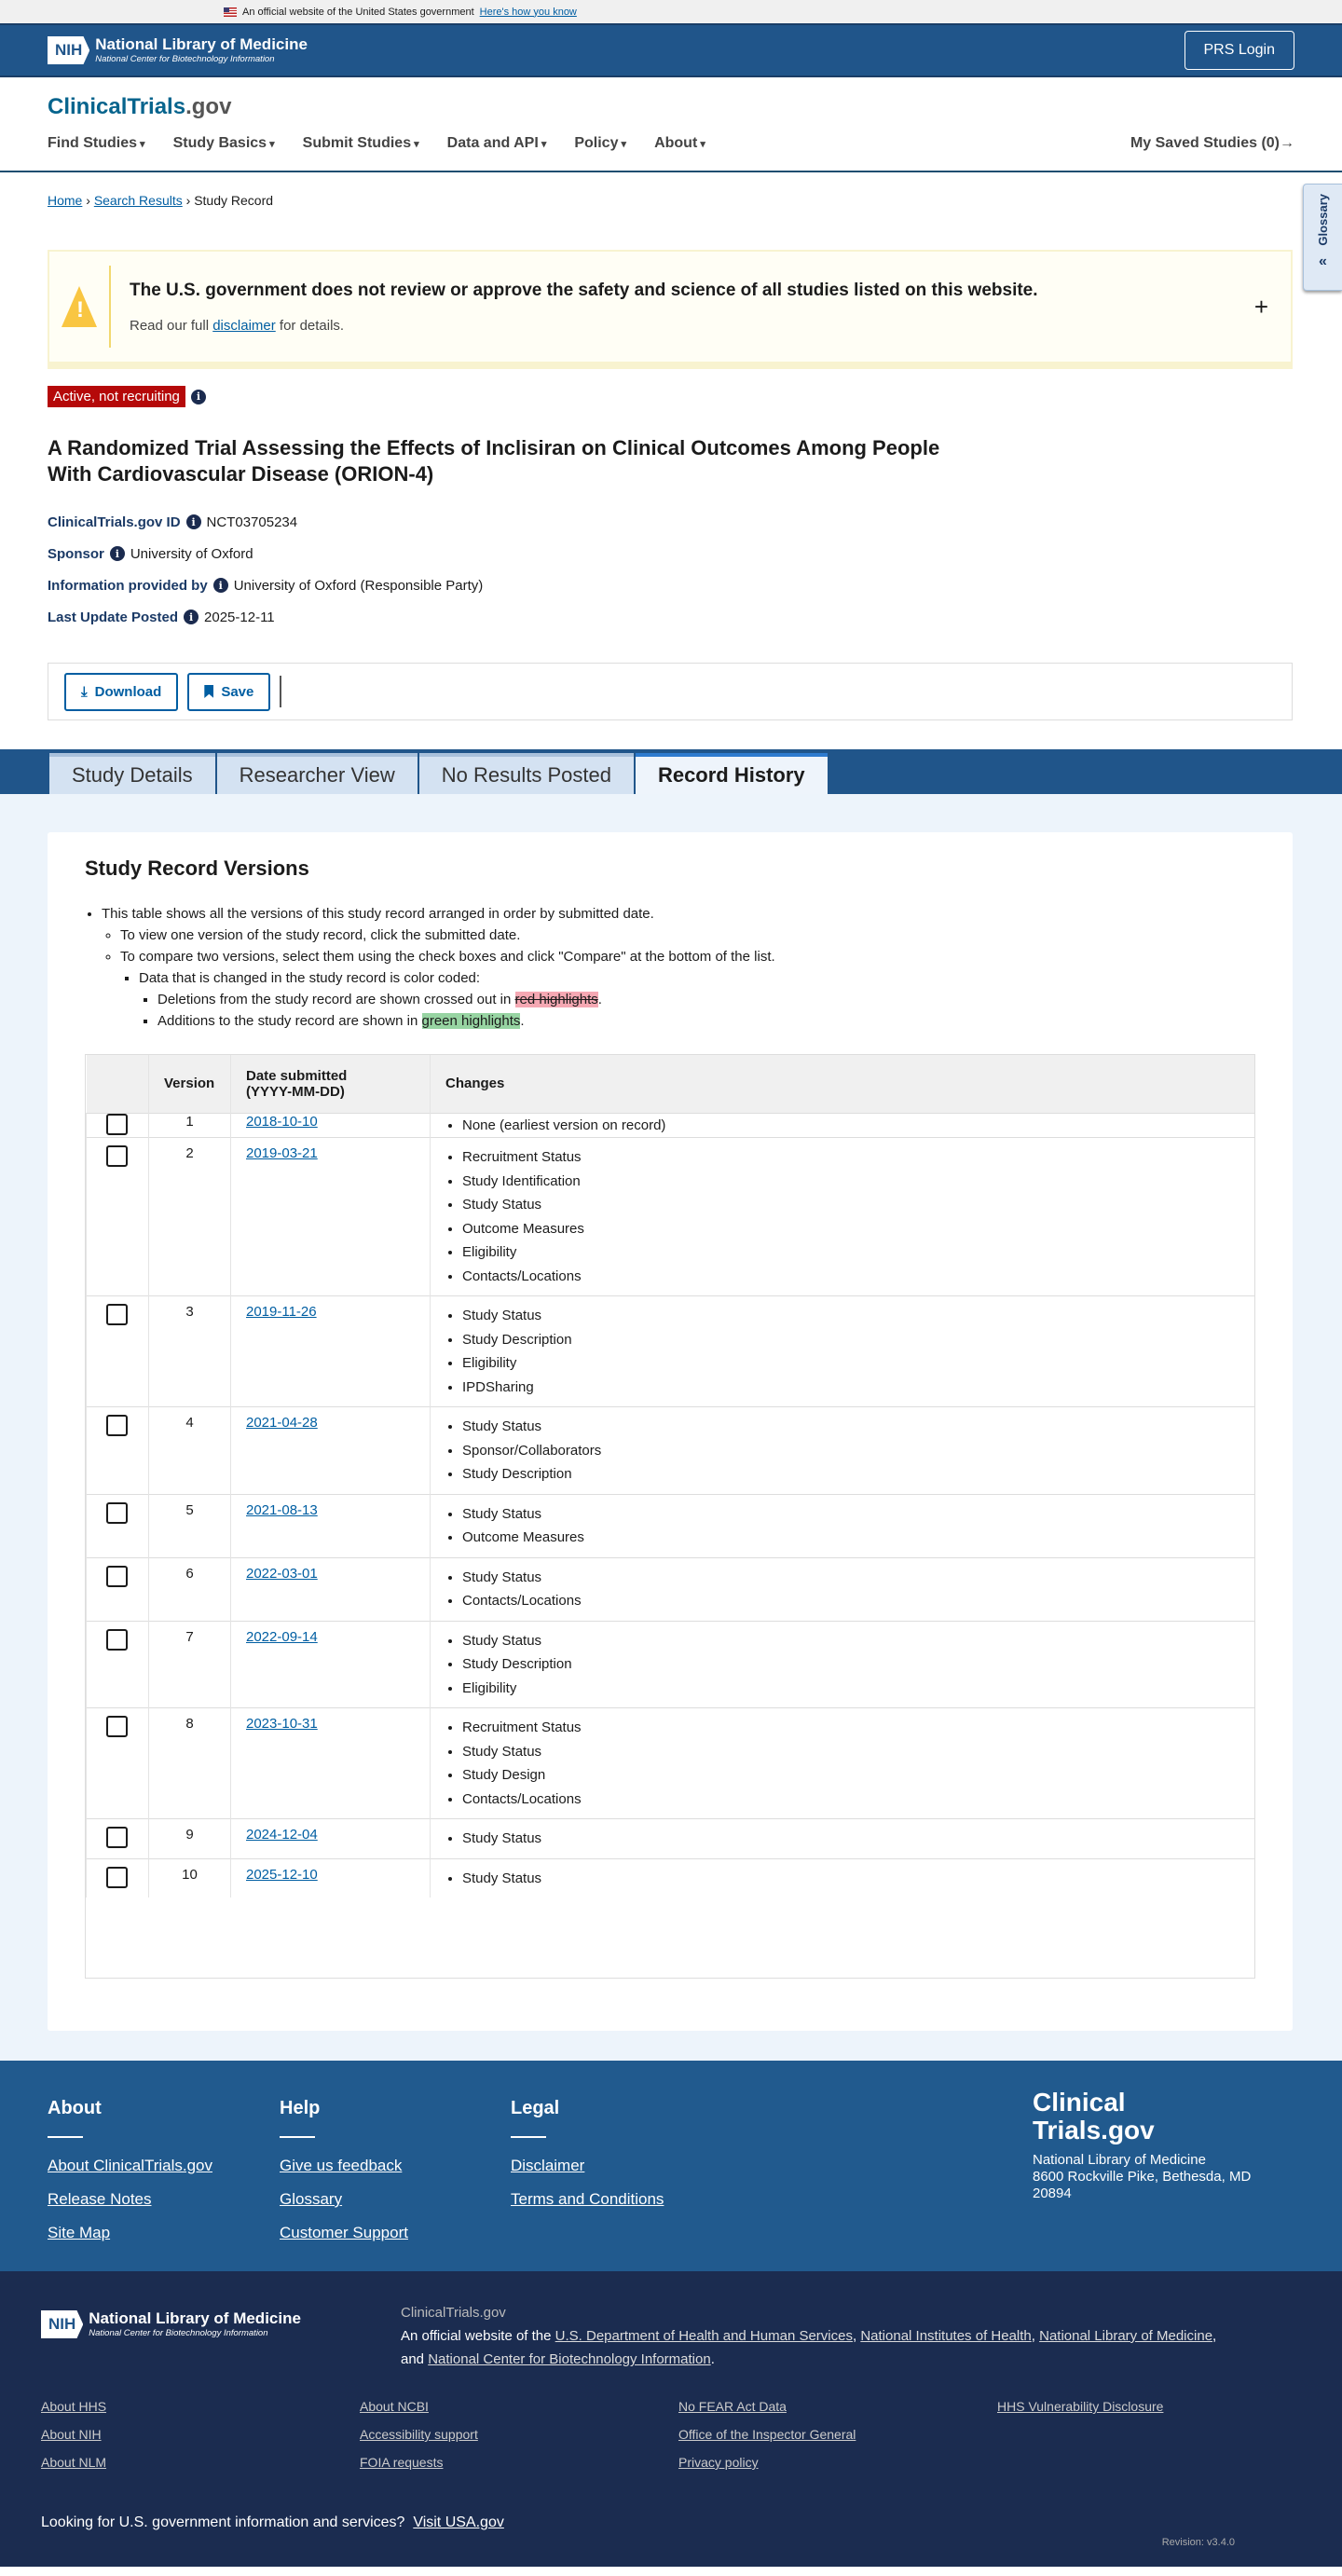 The height and width of the screenshot is (2576, 1342). I want to click on my-saved-studies-link: My Saved Studies (0)→, so click(1212, 143).